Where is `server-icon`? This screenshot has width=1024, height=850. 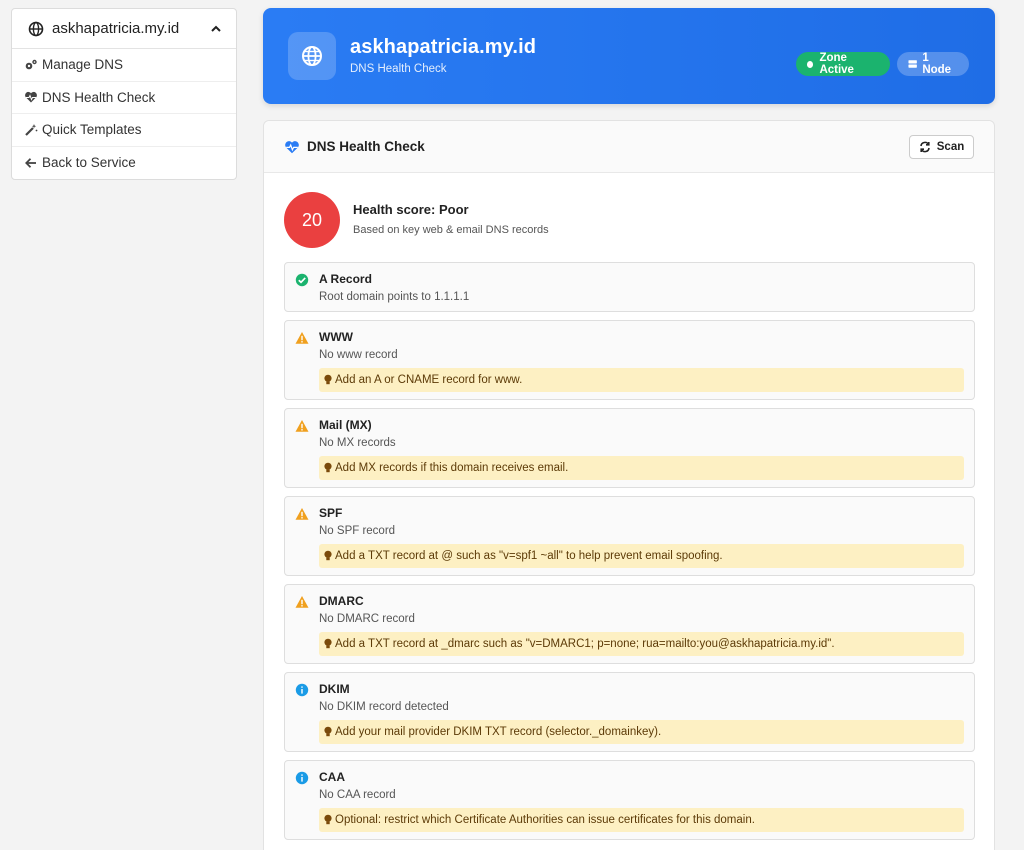
server-icon is located at coordinates (912, 64).